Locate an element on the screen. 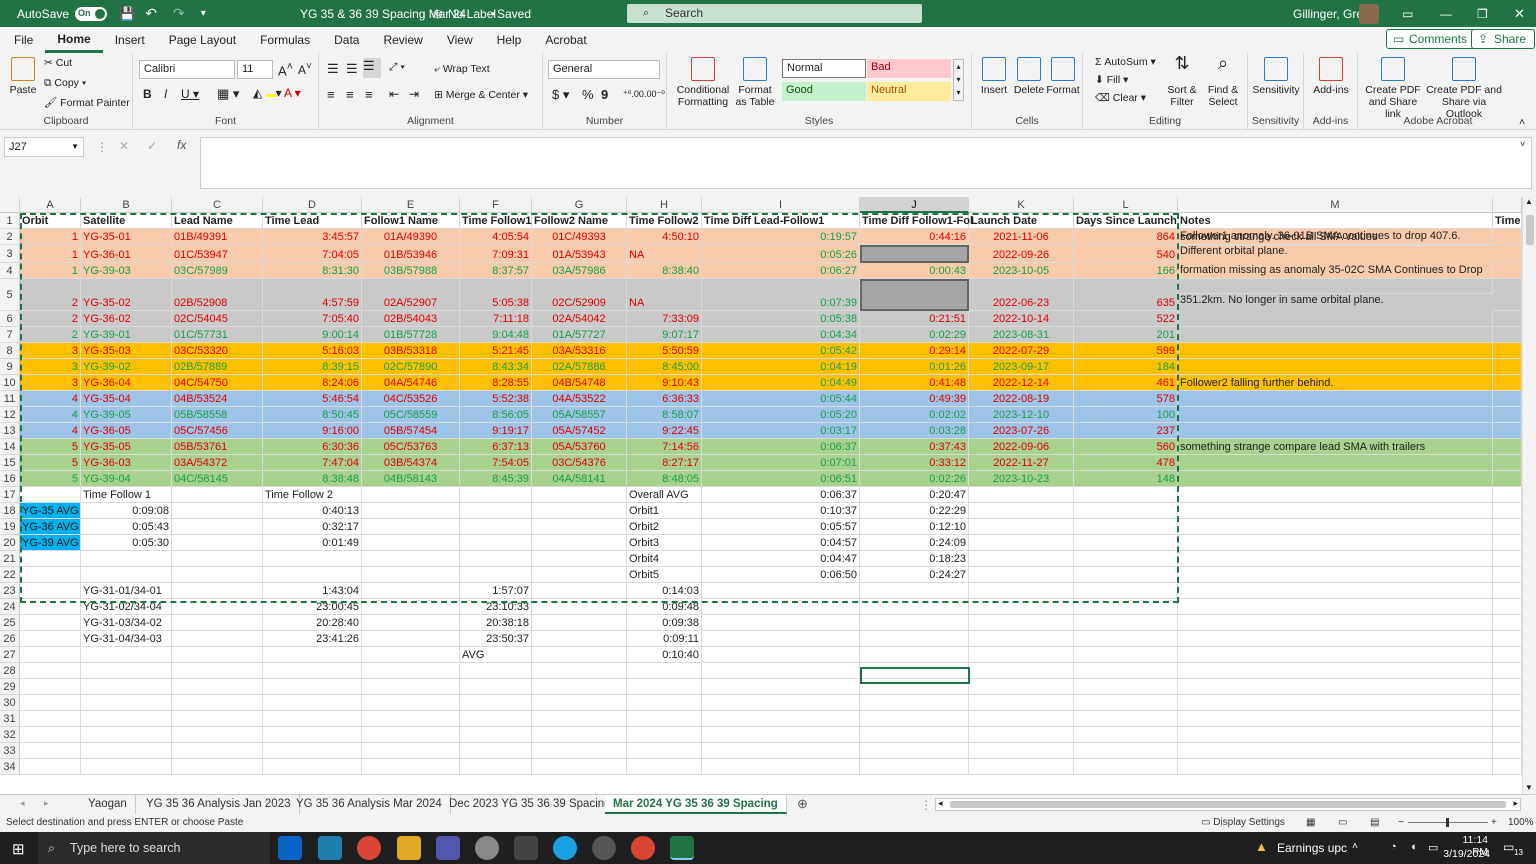  column-header-n is located at coordinates (1507, 205).